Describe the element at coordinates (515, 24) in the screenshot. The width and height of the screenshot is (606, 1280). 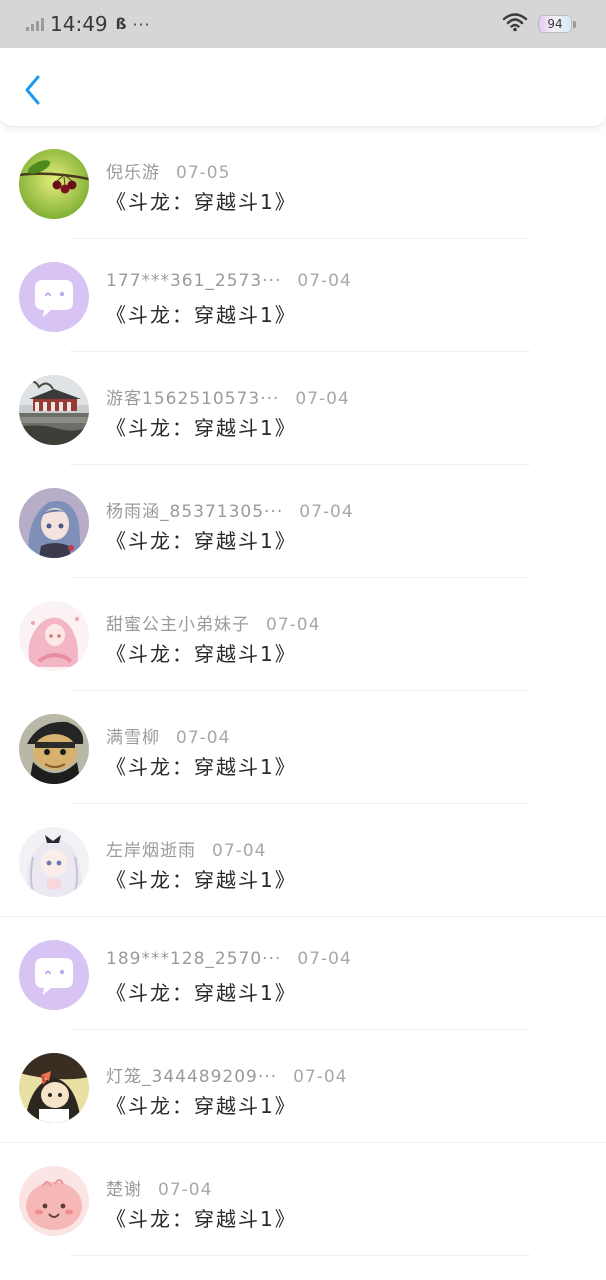
I see `wifi-icon` at that location.